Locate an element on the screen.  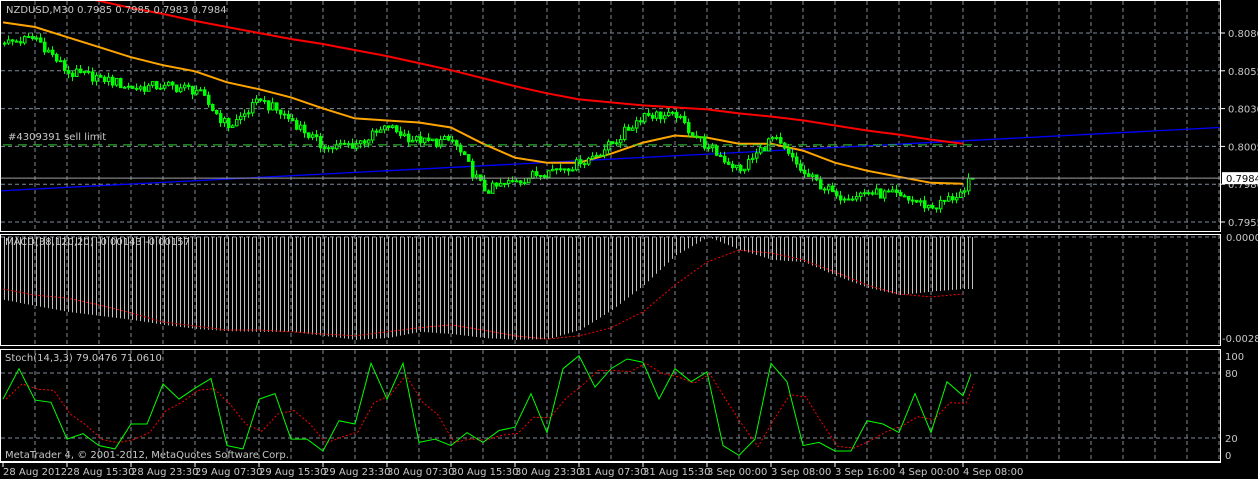
time-axis-label: 29 Aug 15:30 is located at coordinates (292, 472).